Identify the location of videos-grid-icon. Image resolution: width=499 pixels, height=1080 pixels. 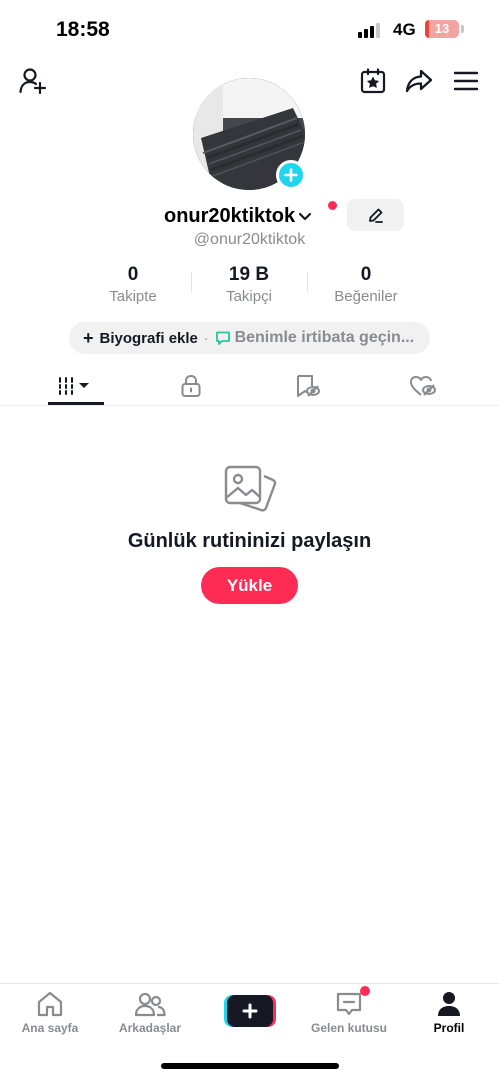
(74, 386).